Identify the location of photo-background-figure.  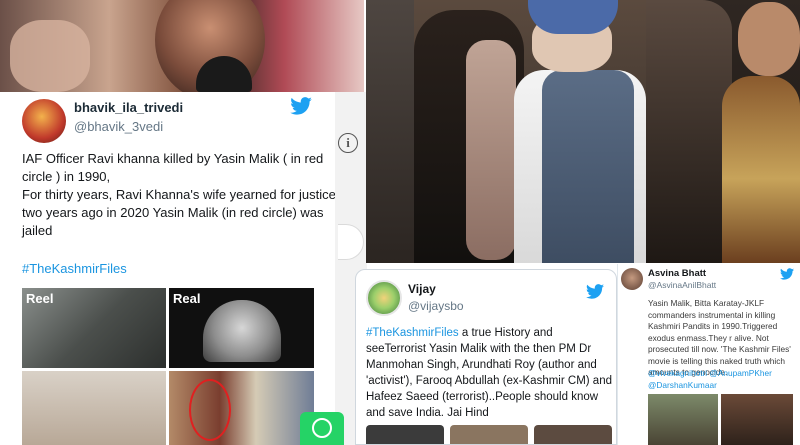
(390, 131).